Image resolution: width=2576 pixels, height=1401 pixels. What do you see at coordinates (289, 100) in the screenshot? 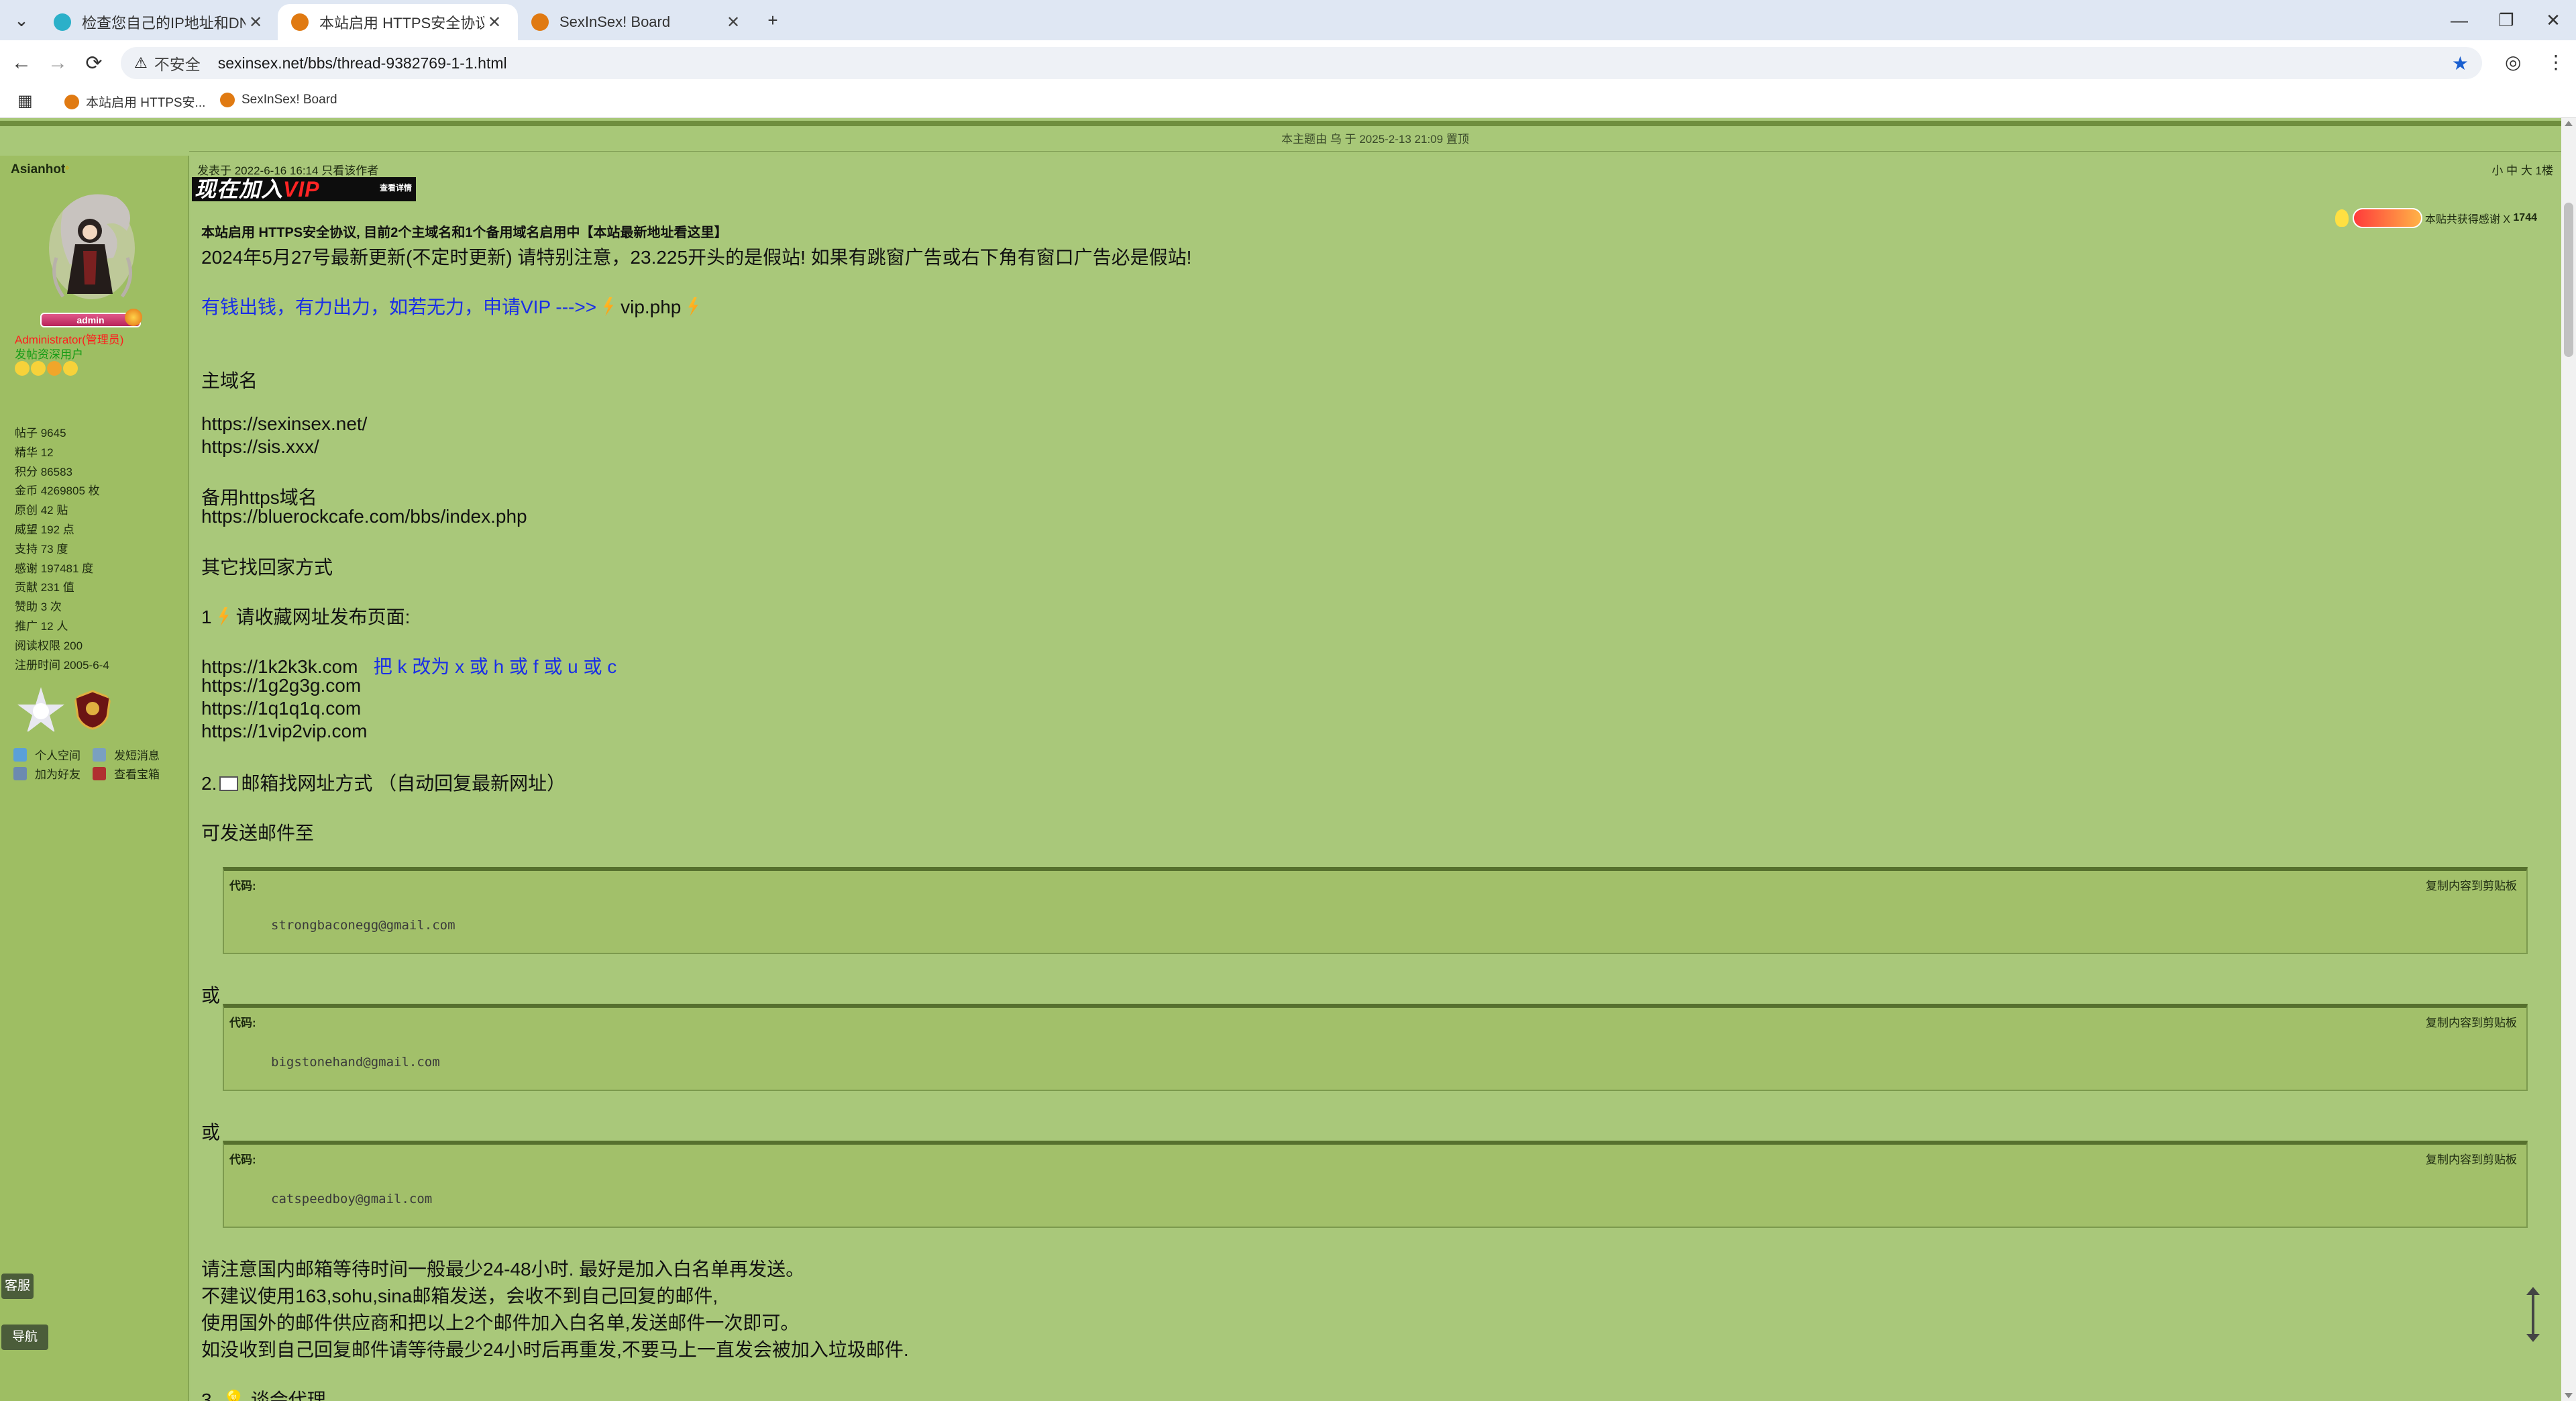
I see `bookmark-label: SexInSex! Board` at bounding box center [289, 100].